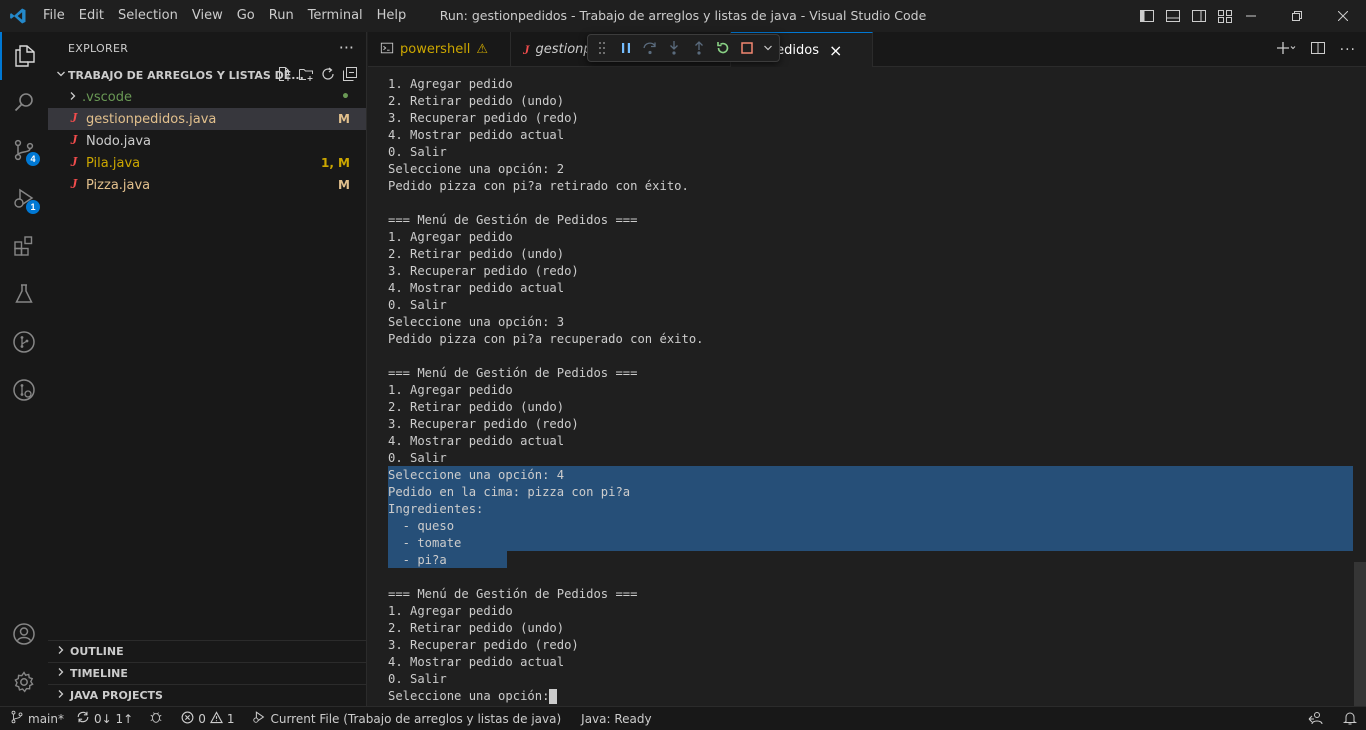 The height and width of the screenshot is (730, 1366). Describe the element at coordinates (61, 695) in the screenshot. I see `chevron-right-icon` at that location.